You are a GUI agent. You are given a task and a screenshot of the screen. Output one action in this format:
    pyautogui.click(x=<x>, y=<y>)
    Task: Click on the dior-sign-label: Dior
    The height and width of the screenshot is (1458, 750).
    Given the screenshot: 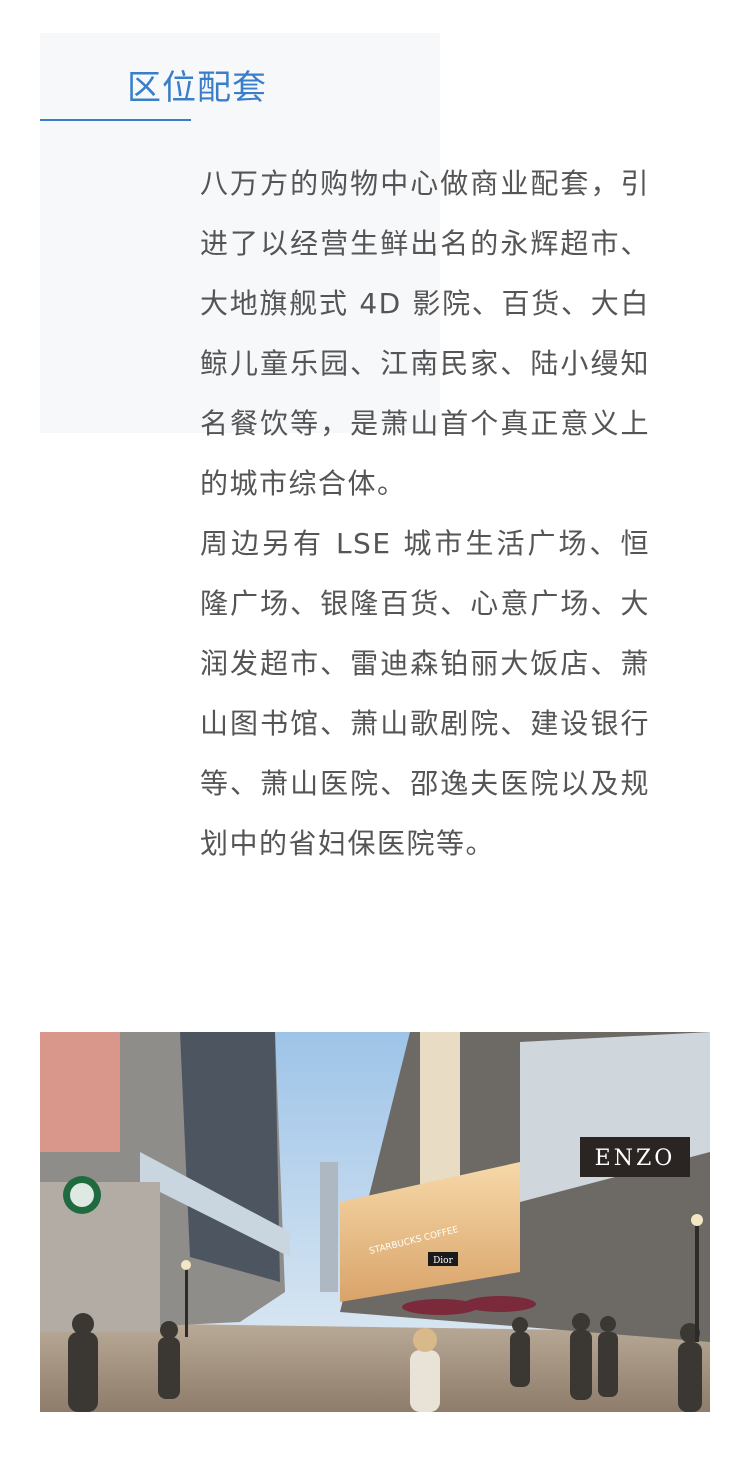 What is the action you would take?
    pyautogui.click(x=443, y=1261)
    